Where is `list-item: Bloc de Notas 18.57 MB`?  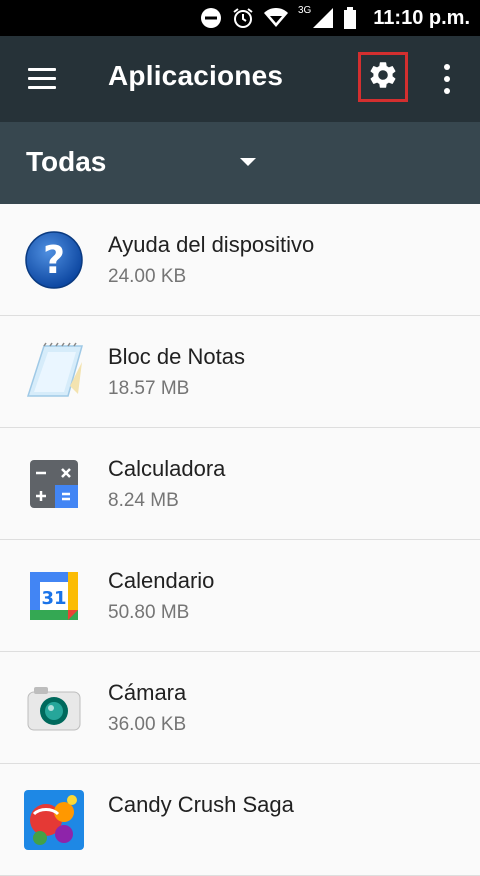
list-item: Bloc de Notas 18.57 MB is located at coordinates (240, 372).